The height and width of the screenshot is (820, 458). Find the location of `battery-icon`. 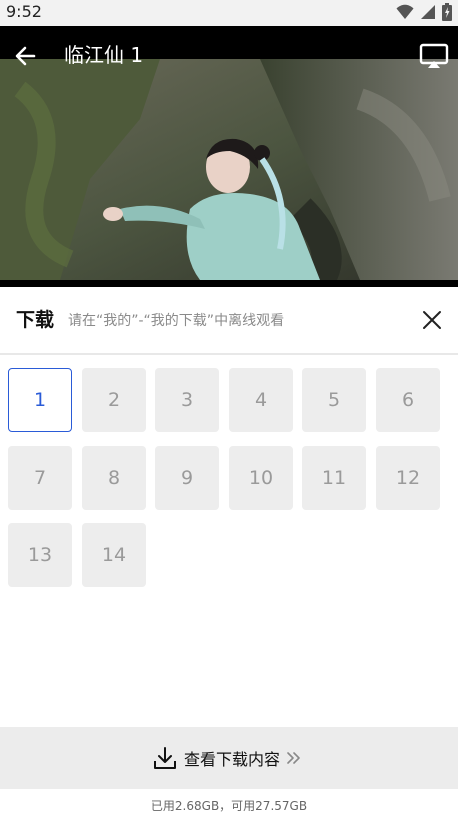

battery-icon is located at coordinates (447, 14).